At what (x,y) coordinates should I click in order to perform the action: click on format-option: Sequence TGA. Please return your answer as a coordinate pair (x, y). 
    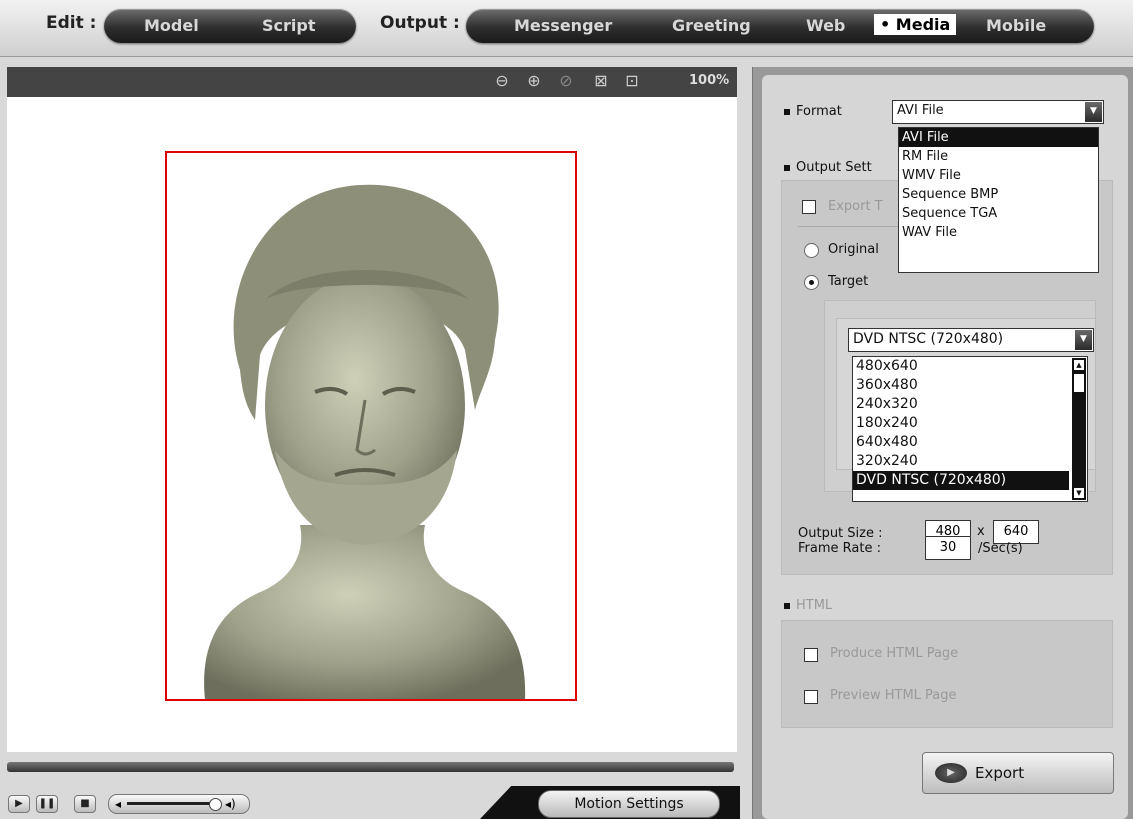
    Looking at the image, I should click on (998, 213).